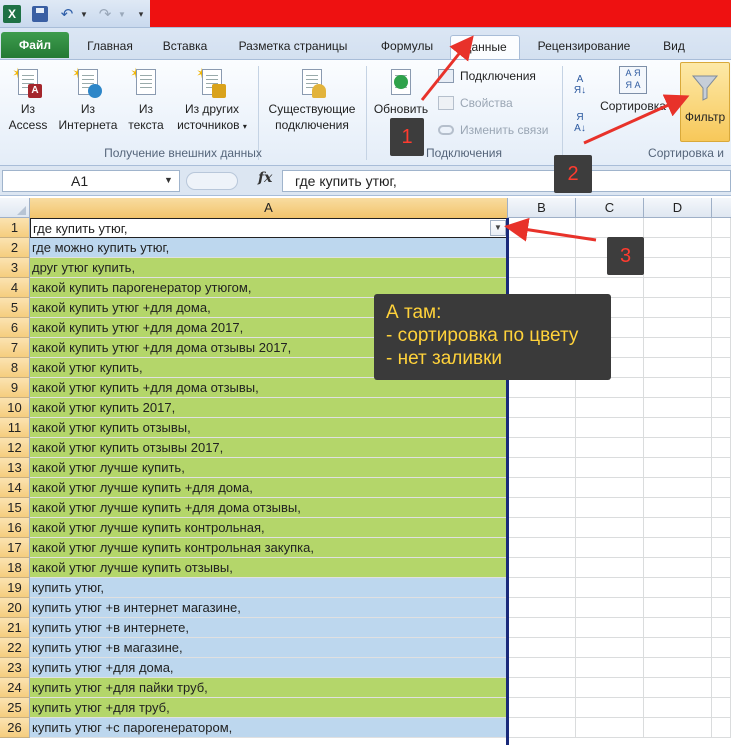  I want to click on sort-az-icon: А Я↓, so click(580, 85).